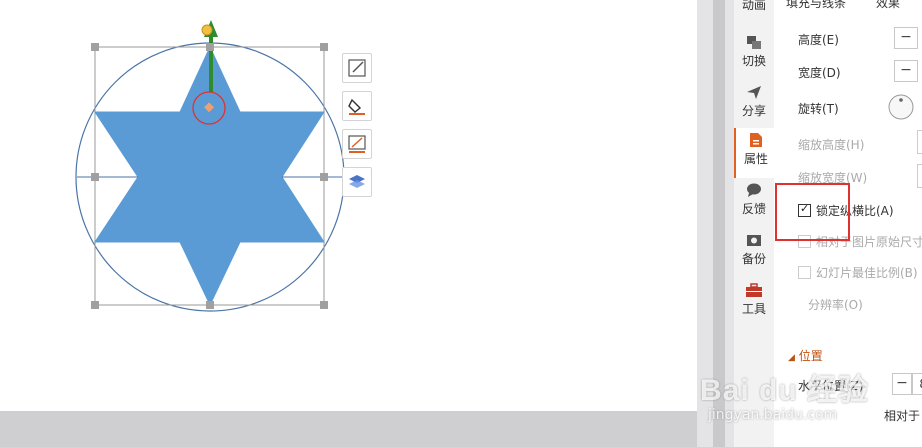 Image resolution: width=922 pixels, height=447 pixels. What do you see at coordinates (756, 140) in the screenshot?
I see `properties-icon` at bounding box center [756, 140].